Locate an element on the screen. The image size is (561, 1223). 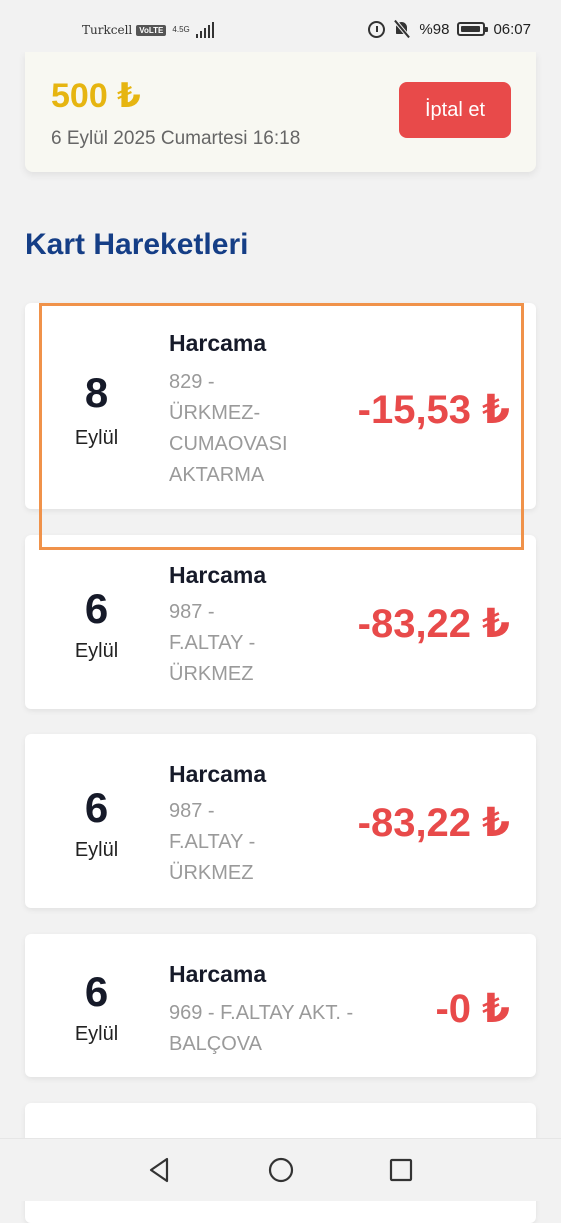
recent-apps-icon is located at coordinates (401, 1170).